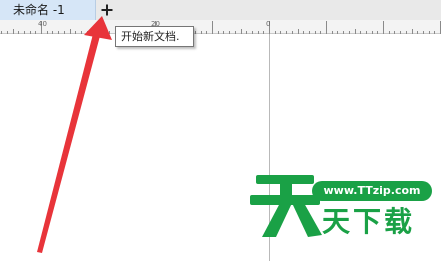 This screenshot has width=441, height=261. What do you see at coordinates (42, 24) in the screenshot?
I see `ruler-label: 40` at bounding box center [42, 24].